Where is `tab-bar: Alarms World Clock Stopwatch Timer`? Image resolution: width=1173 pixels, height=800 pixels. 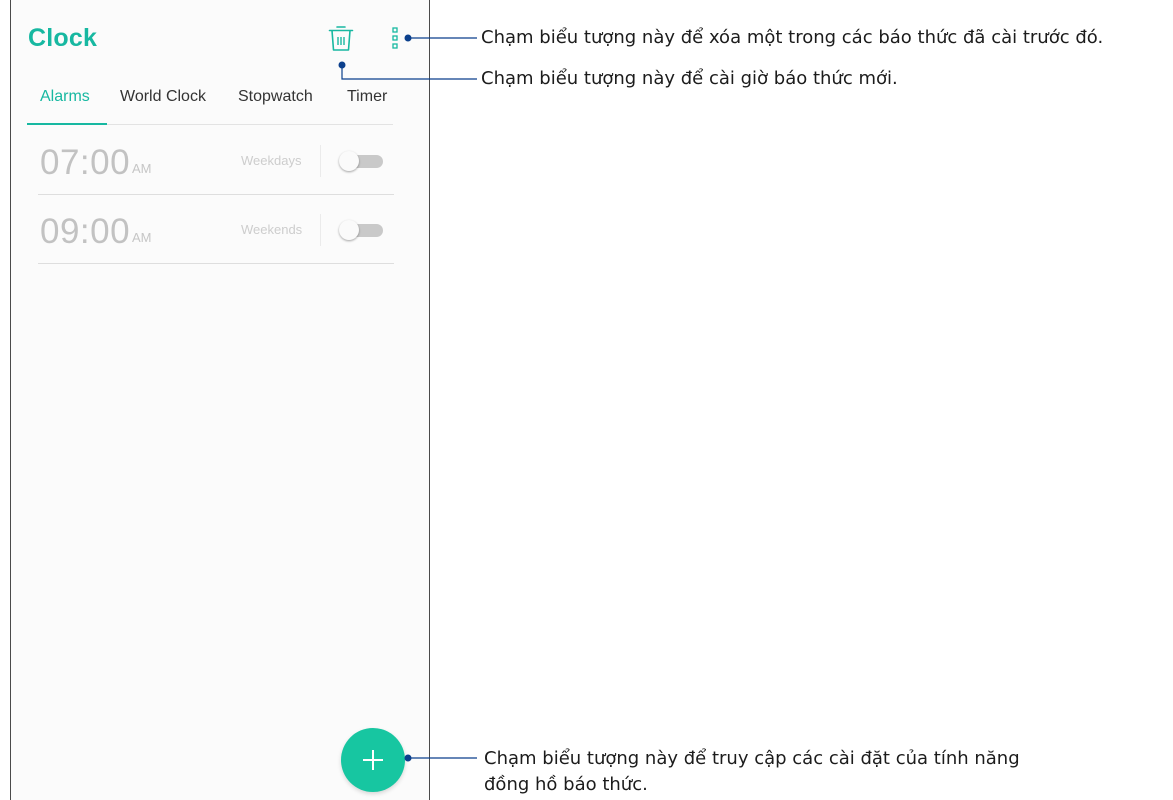 tab-bar: Alarms World Clock Stopwatch Timer is located at coordinates (210, 104).